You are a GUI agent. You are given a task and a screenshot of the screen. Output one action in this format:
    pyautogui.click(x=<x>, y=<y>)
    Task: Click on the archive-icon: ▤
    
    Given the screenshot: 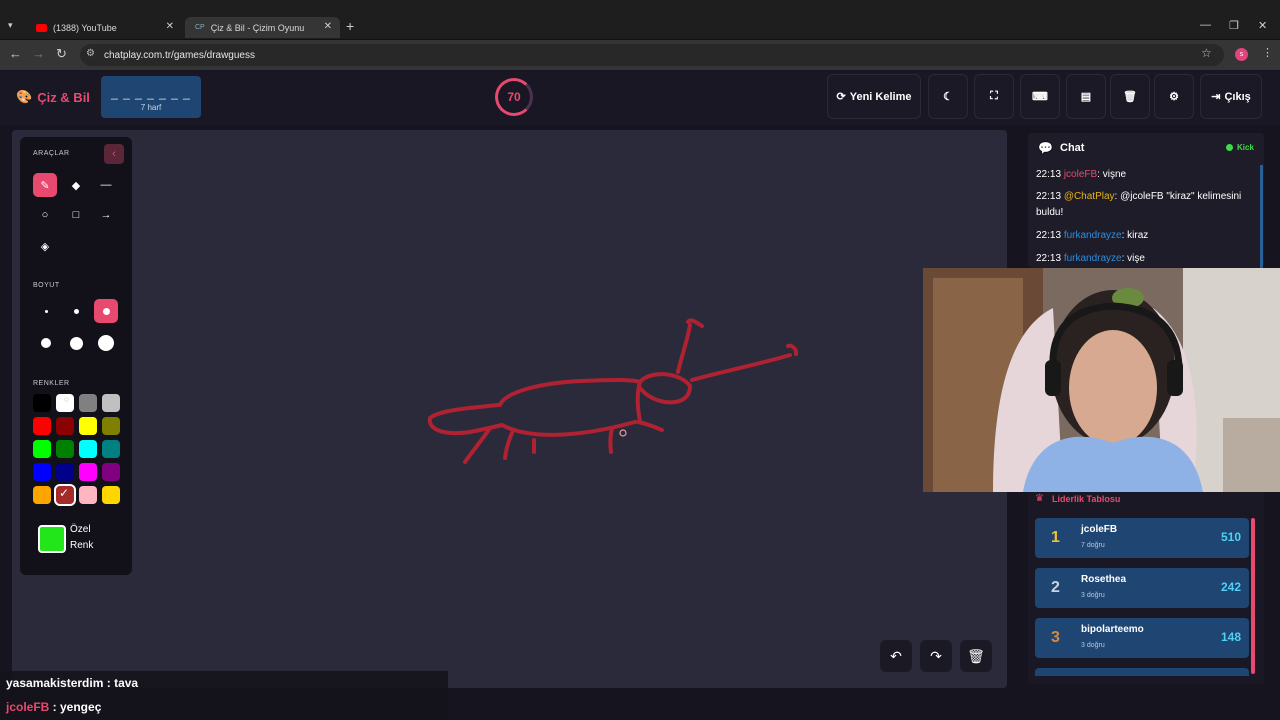 What is the action you would take?
    pyautogui.click(x=1086, y=97)
    